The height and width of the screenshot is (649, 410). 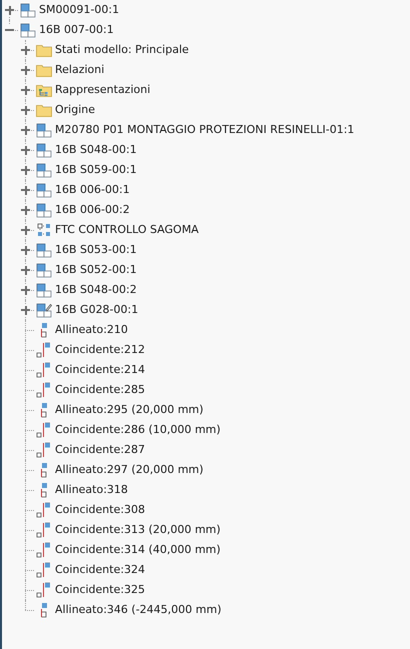 What do you see at coordinates (129, 410) in the screenshot?
I see `tree-item: Allineato:295 (20,000 mm)` at bounding box center [129, 410].